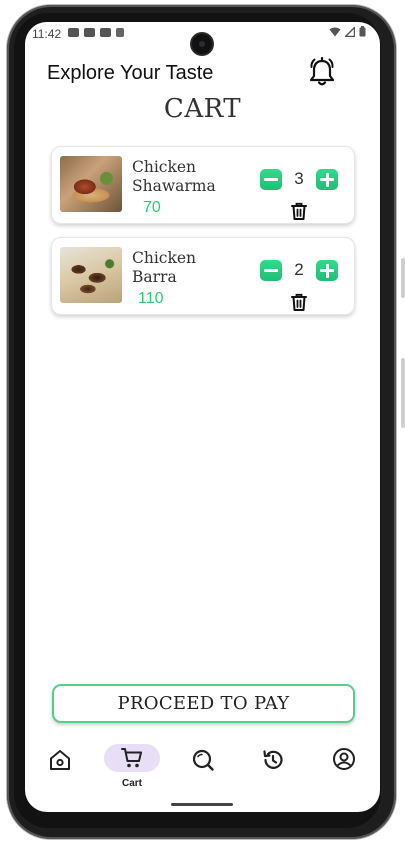 The height and width of the screenshot is (847, 405). I want to click on front-camera, so click(202, 44).